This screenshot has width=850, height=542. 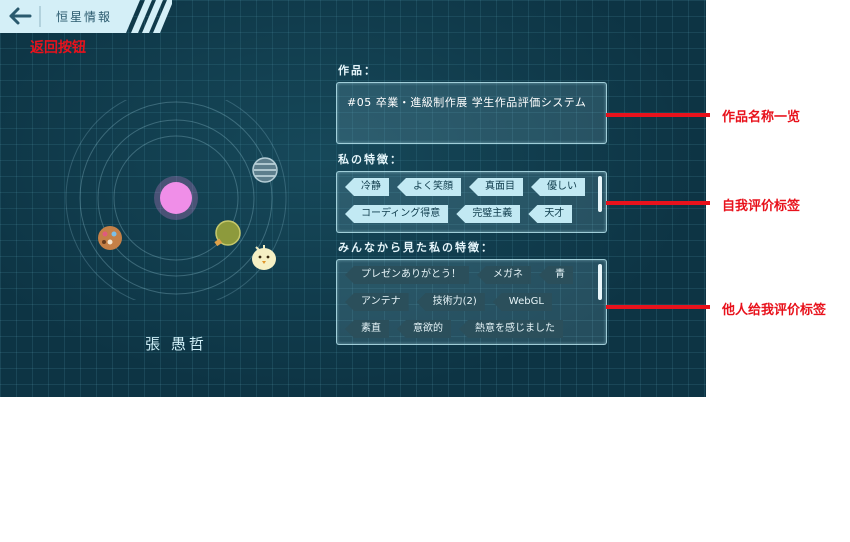 I want to click on chick-planet, so click(x=264, y=257).